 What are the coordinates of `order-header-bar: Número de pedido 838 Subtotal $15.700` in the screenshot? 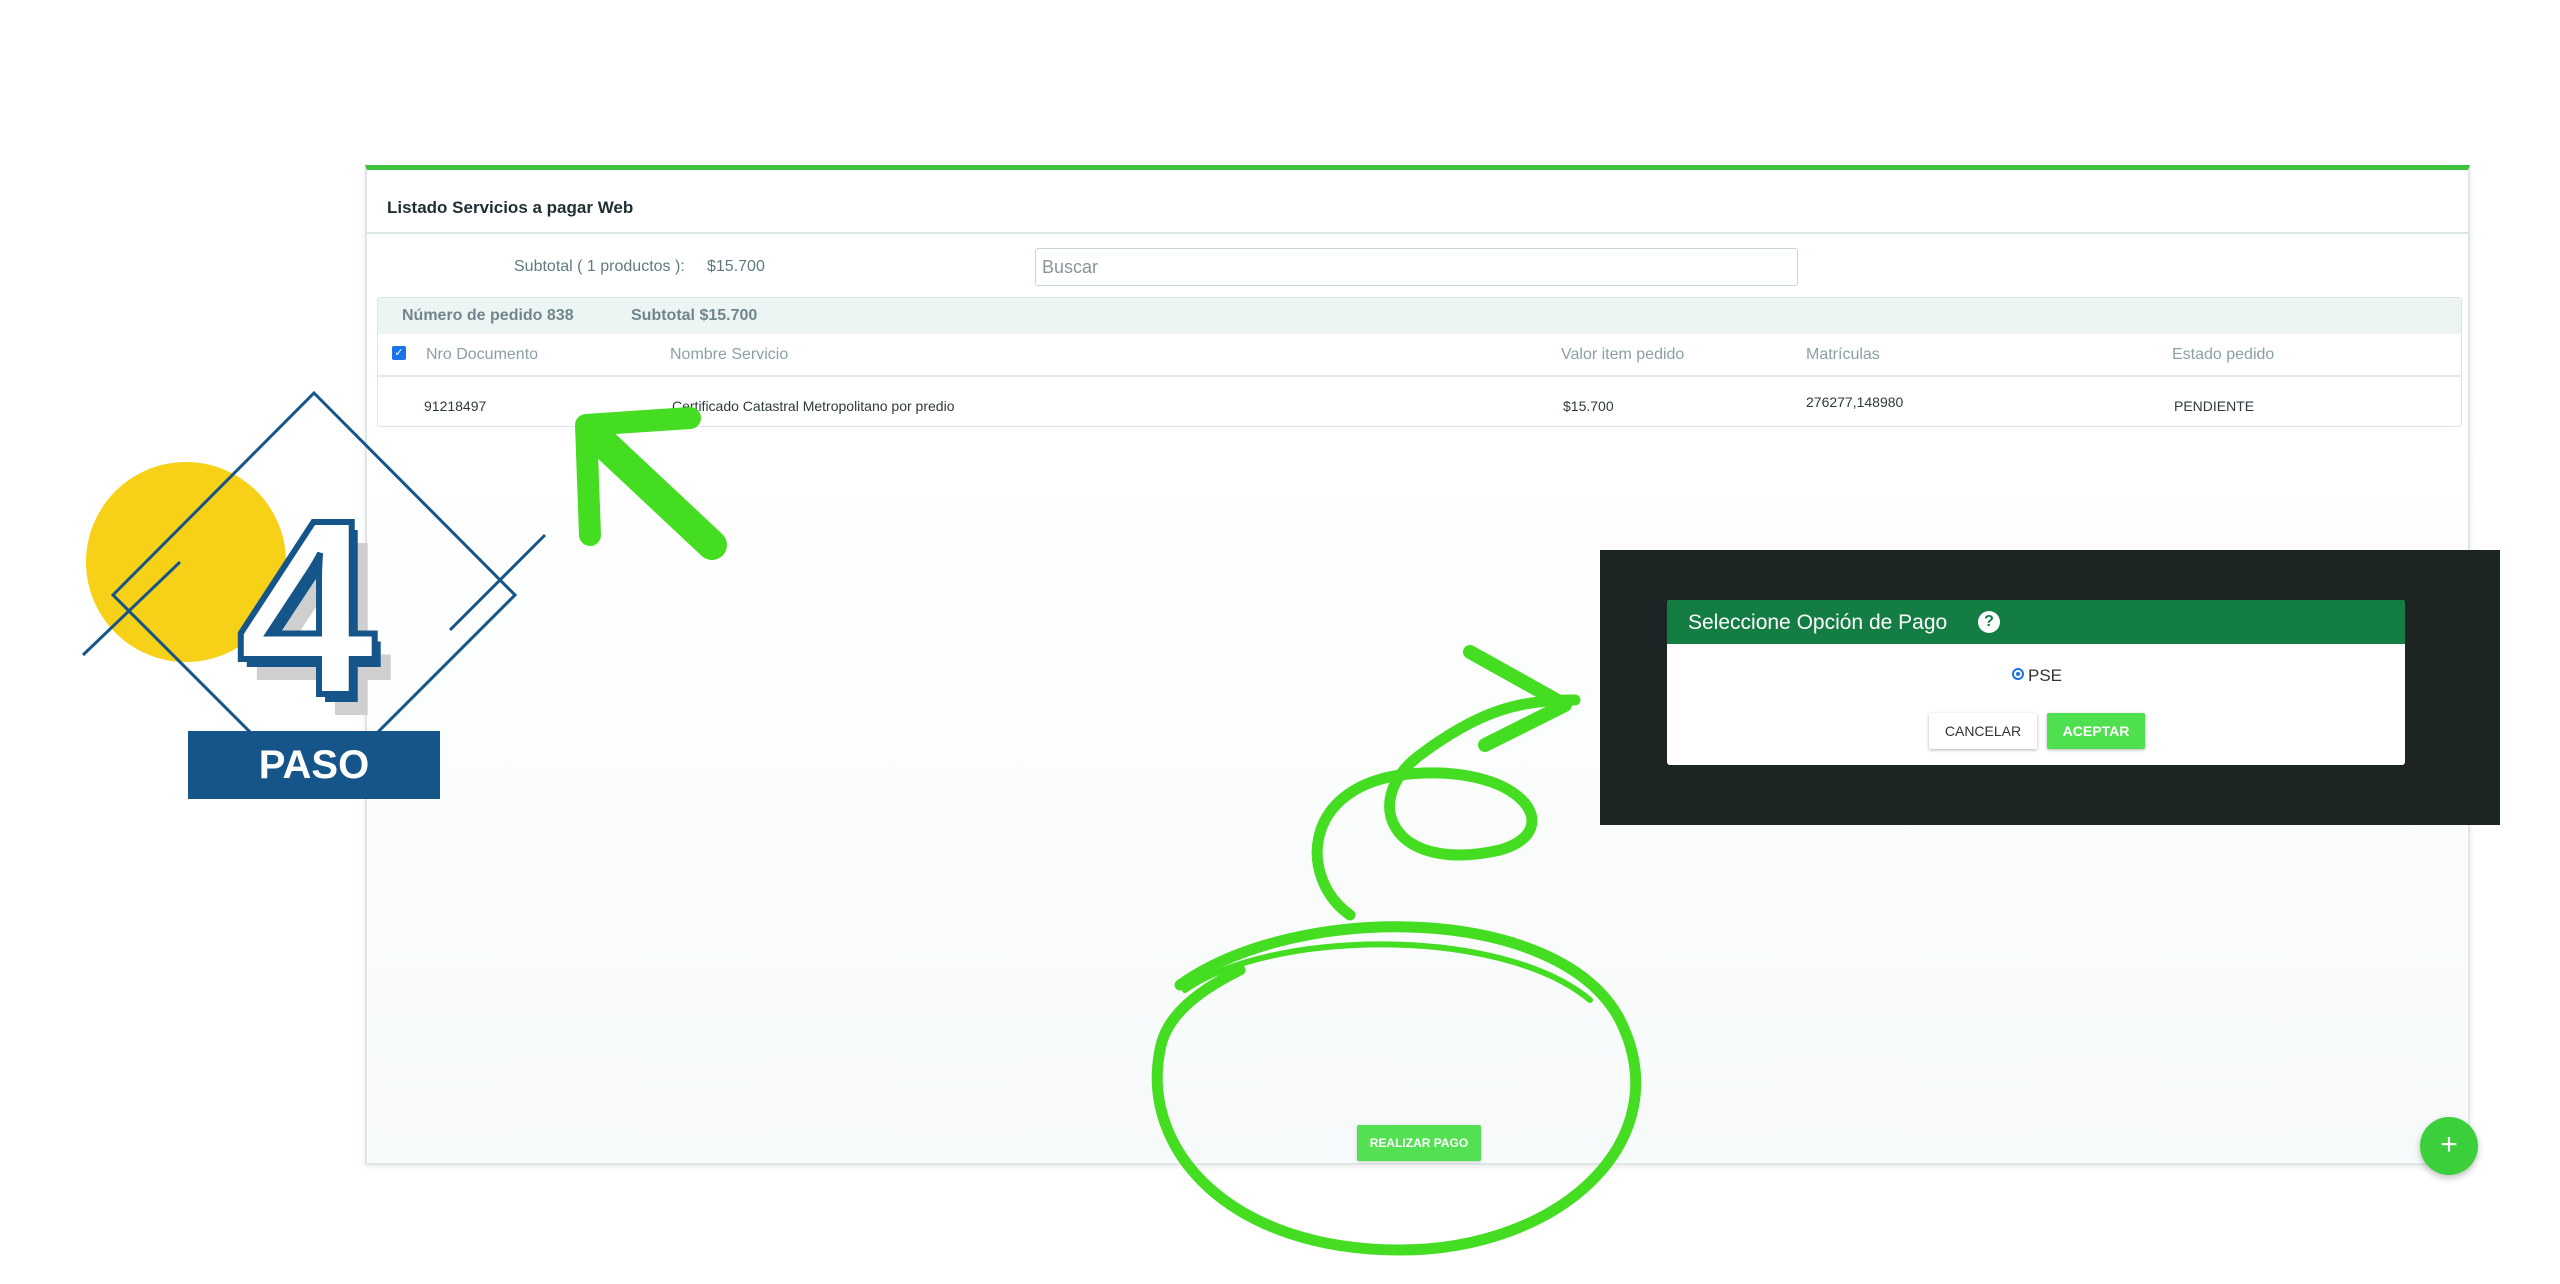 It's located at (1419, 316).